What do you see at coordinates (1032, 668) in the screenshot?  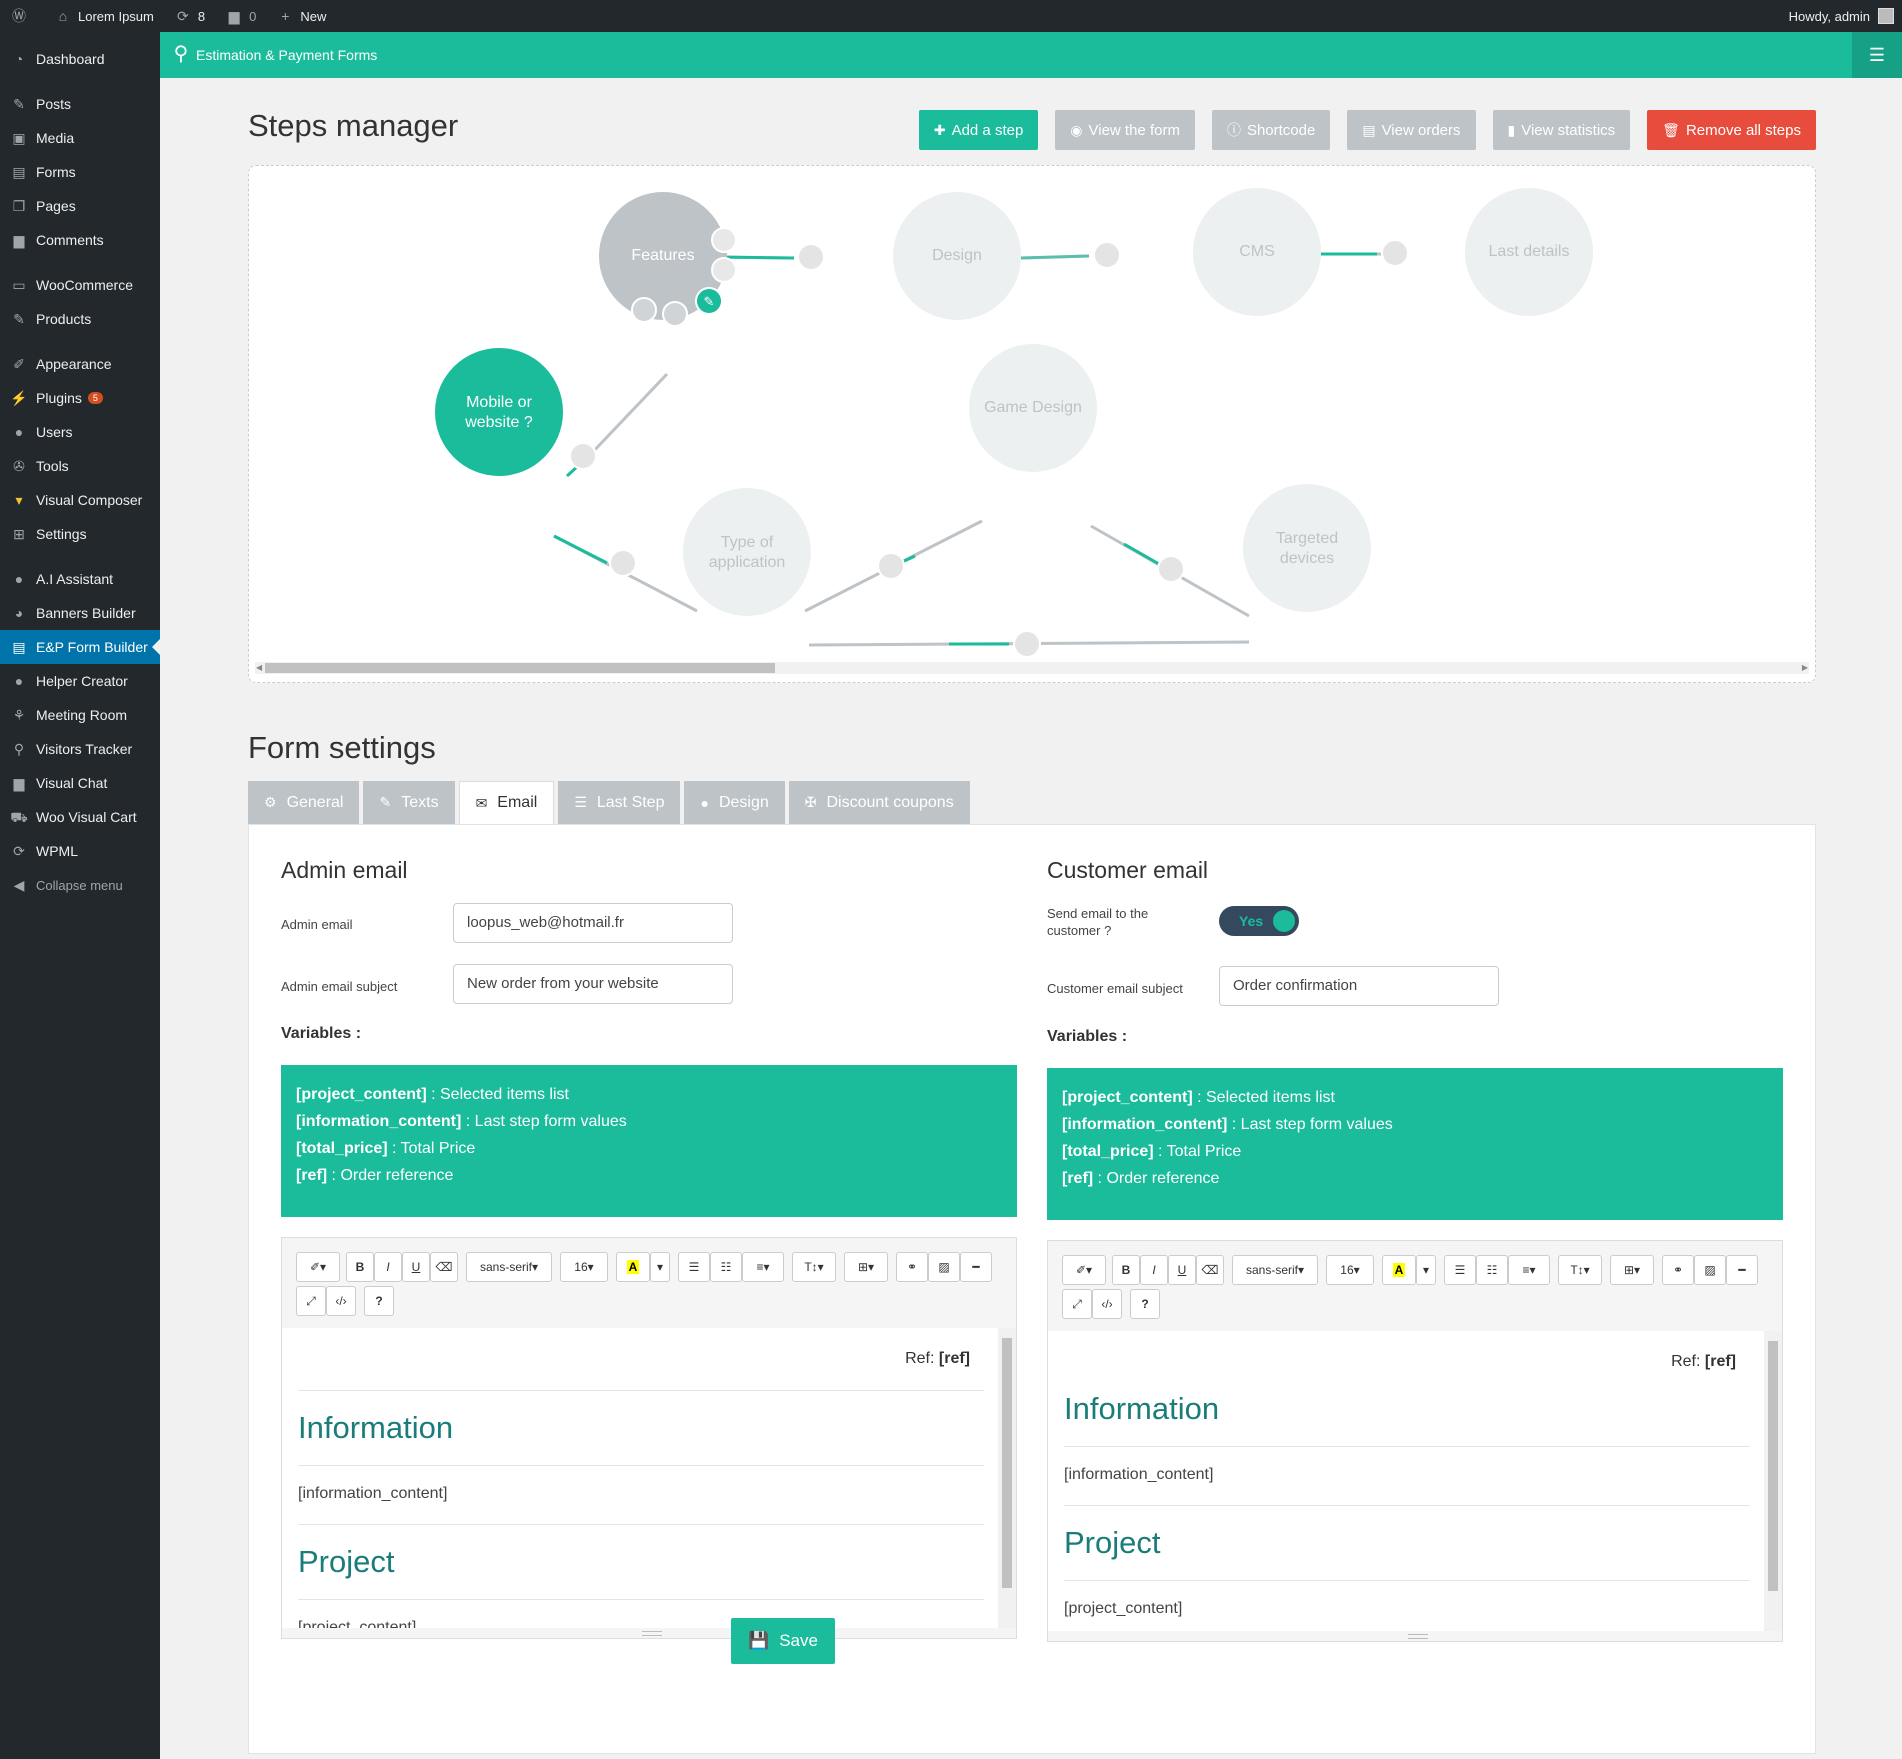 I see `canvas-horizontal-scrollbar: ◀ ▶` at bounding box center [1032, 668].